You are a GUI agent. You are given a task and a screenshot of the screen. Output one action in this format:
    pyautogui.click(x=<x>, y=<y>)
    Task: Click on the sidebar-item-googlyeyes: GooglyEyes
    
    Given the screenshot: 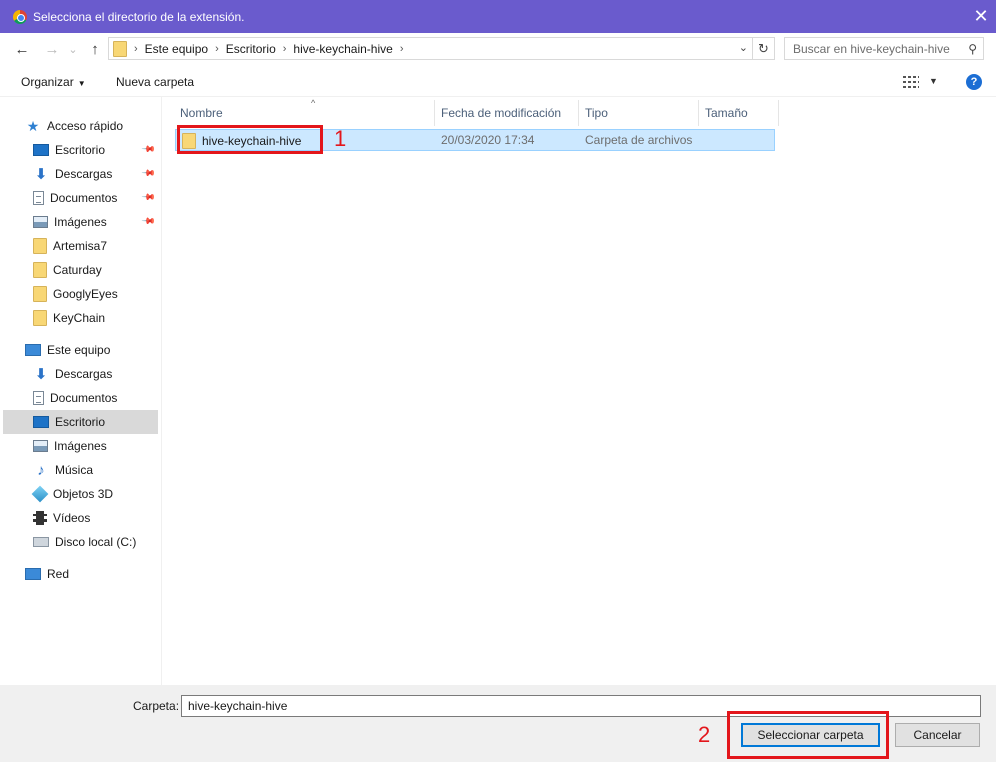 What is the action you would take?
    pyautogui.click(x=95, y=294)
    